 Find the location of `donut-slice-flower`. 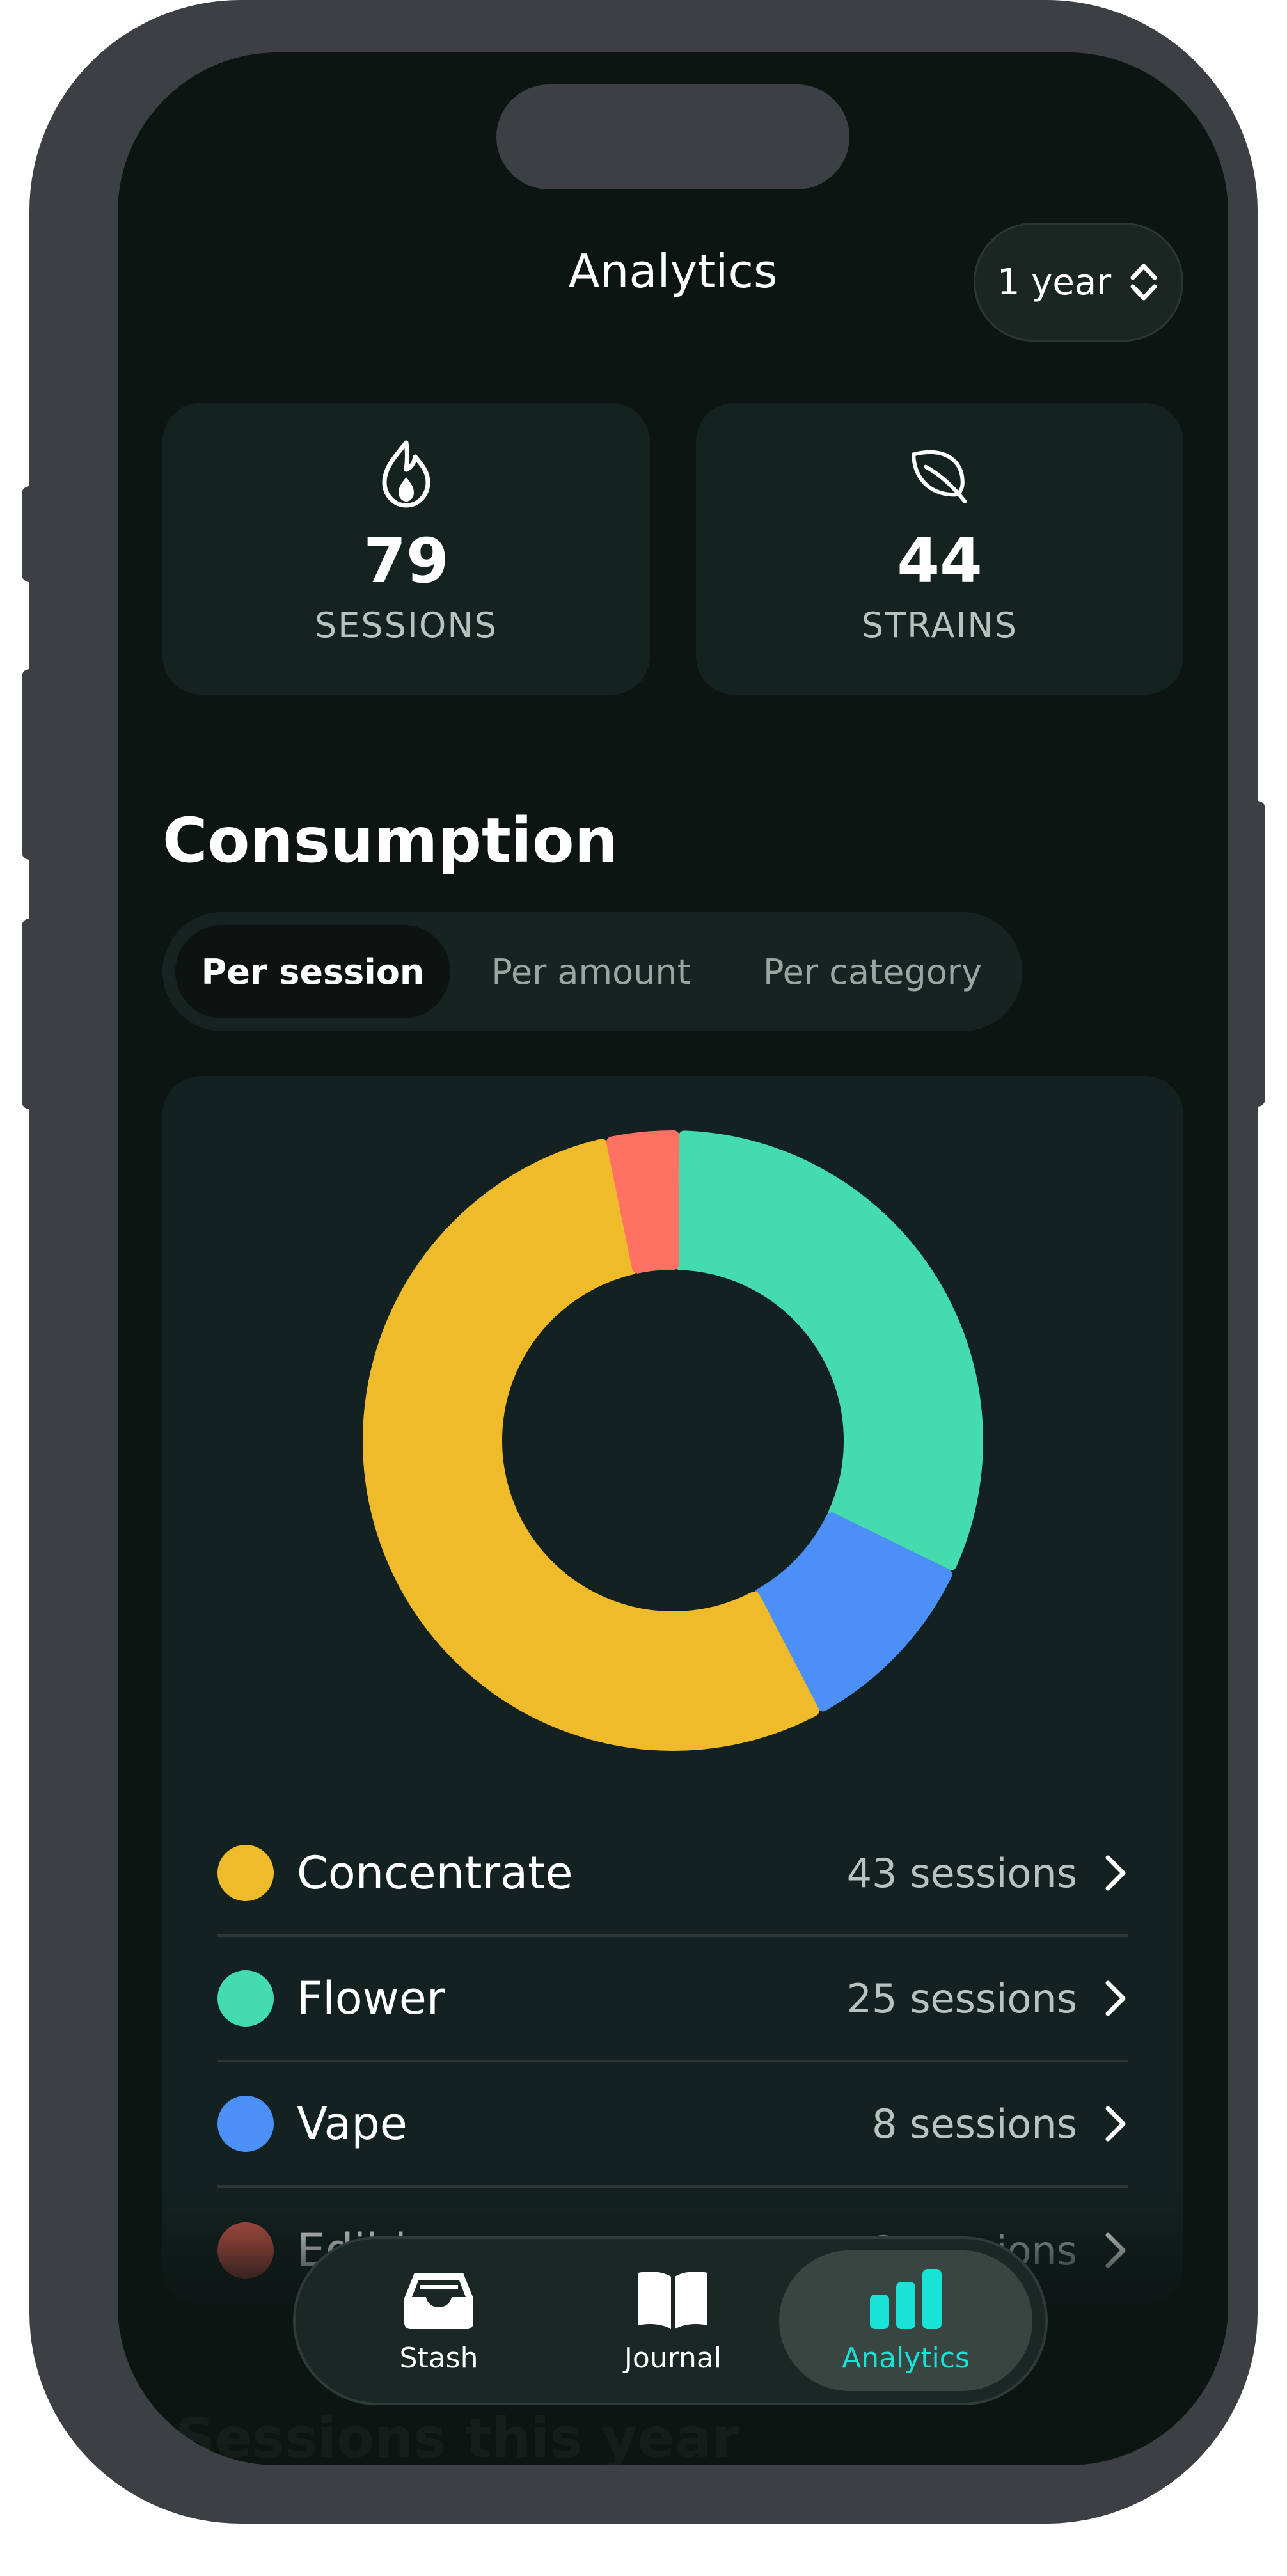

donut-slice-flower is located at coordinates (828, 1350).